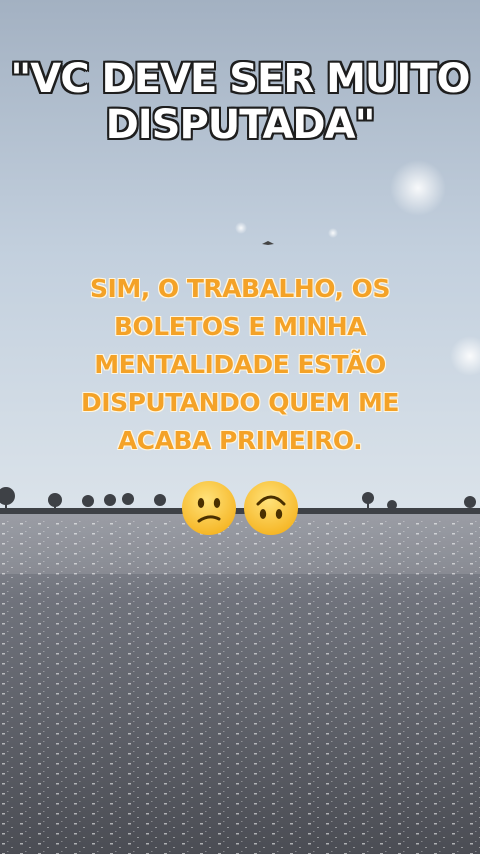  What do you see at coordinates (209, 508) in the screenshot?
I see `confused-face-icon` at bounding box center [209, 508].